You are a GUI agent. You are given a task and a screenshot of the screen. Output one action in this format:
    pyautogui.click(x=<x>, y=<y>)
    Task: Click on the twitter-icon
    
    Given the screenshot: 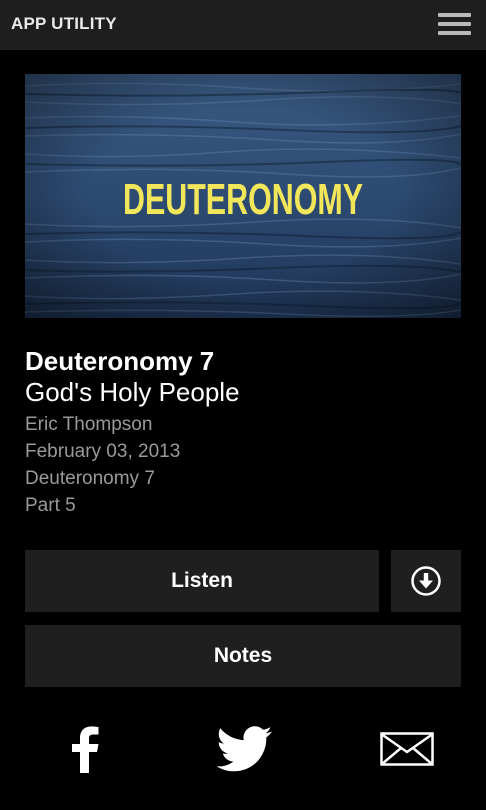 What is the action you would take?
    pyautogui.click(x=244, y=749)
    